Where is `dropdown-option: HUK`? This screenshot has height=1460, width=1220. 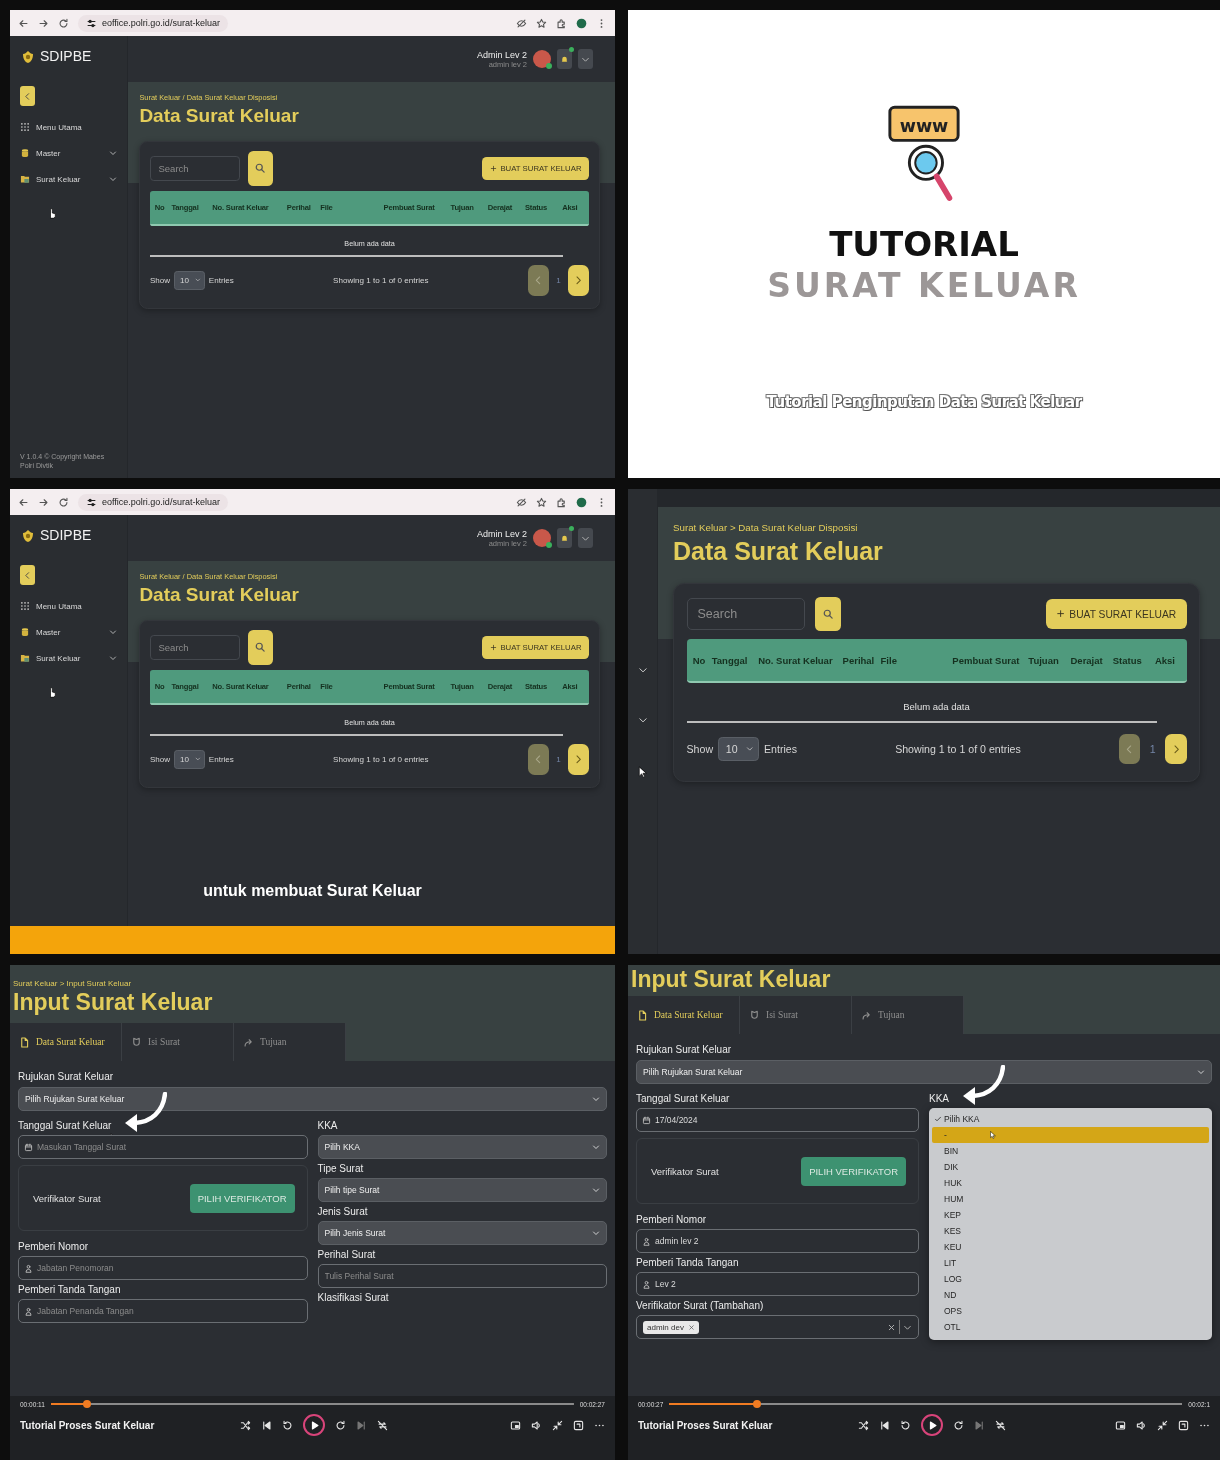
dropdown-option: HUK is located at coordinates (1070, 1183).